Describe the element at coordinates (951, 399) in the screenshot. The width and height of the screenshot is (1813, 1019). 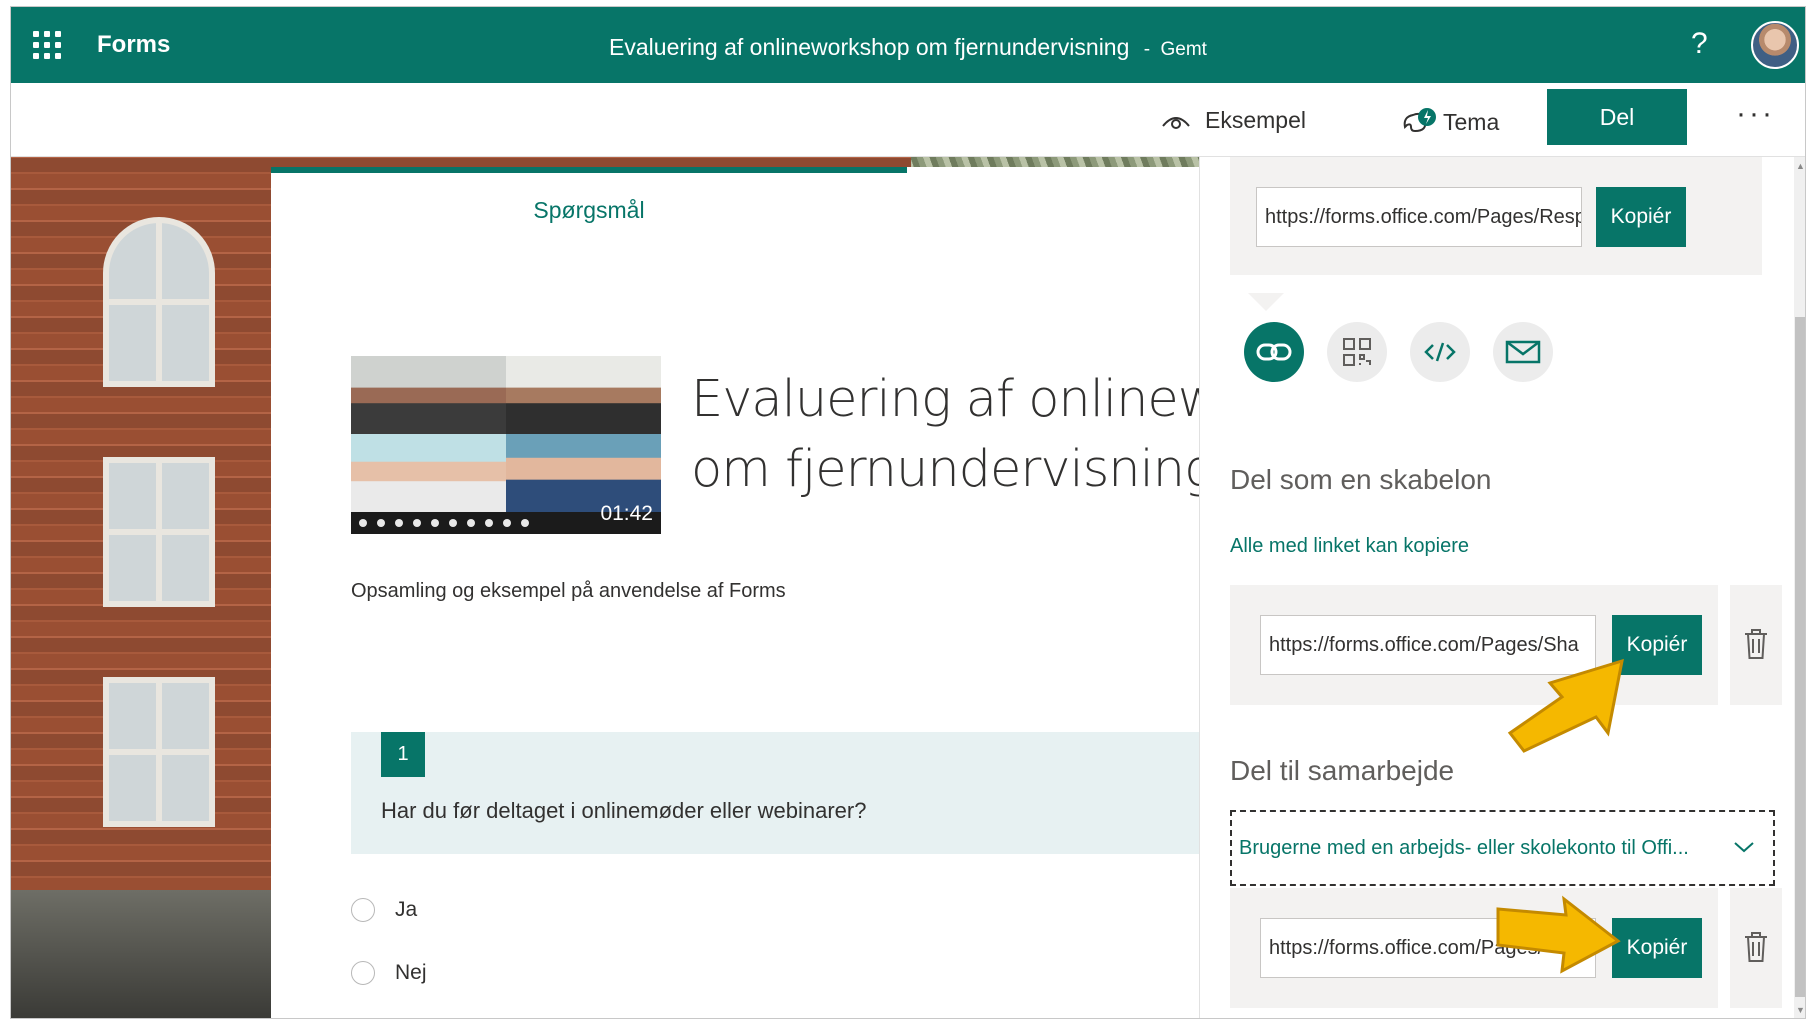
I see `form-title-line-1: Evaluering af onlinew` at that location.